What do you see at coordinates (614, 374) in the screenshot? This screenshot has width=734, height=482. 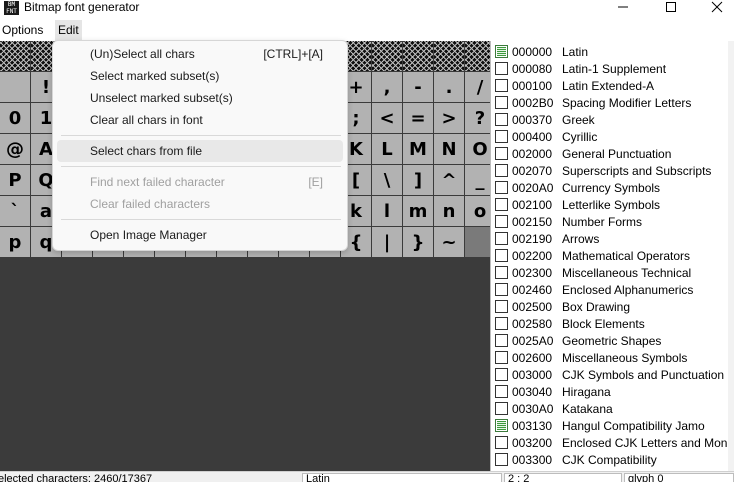 I see `block-row: 003000 CJK Symbols and Punctuation` at bounding box center [614, 374].